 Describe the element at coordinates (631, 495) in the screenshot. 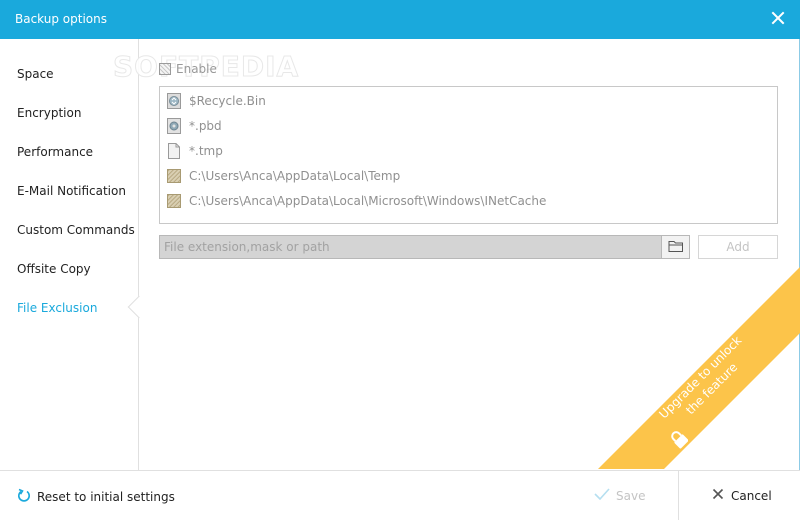

I see `save-label: Save` at that location.